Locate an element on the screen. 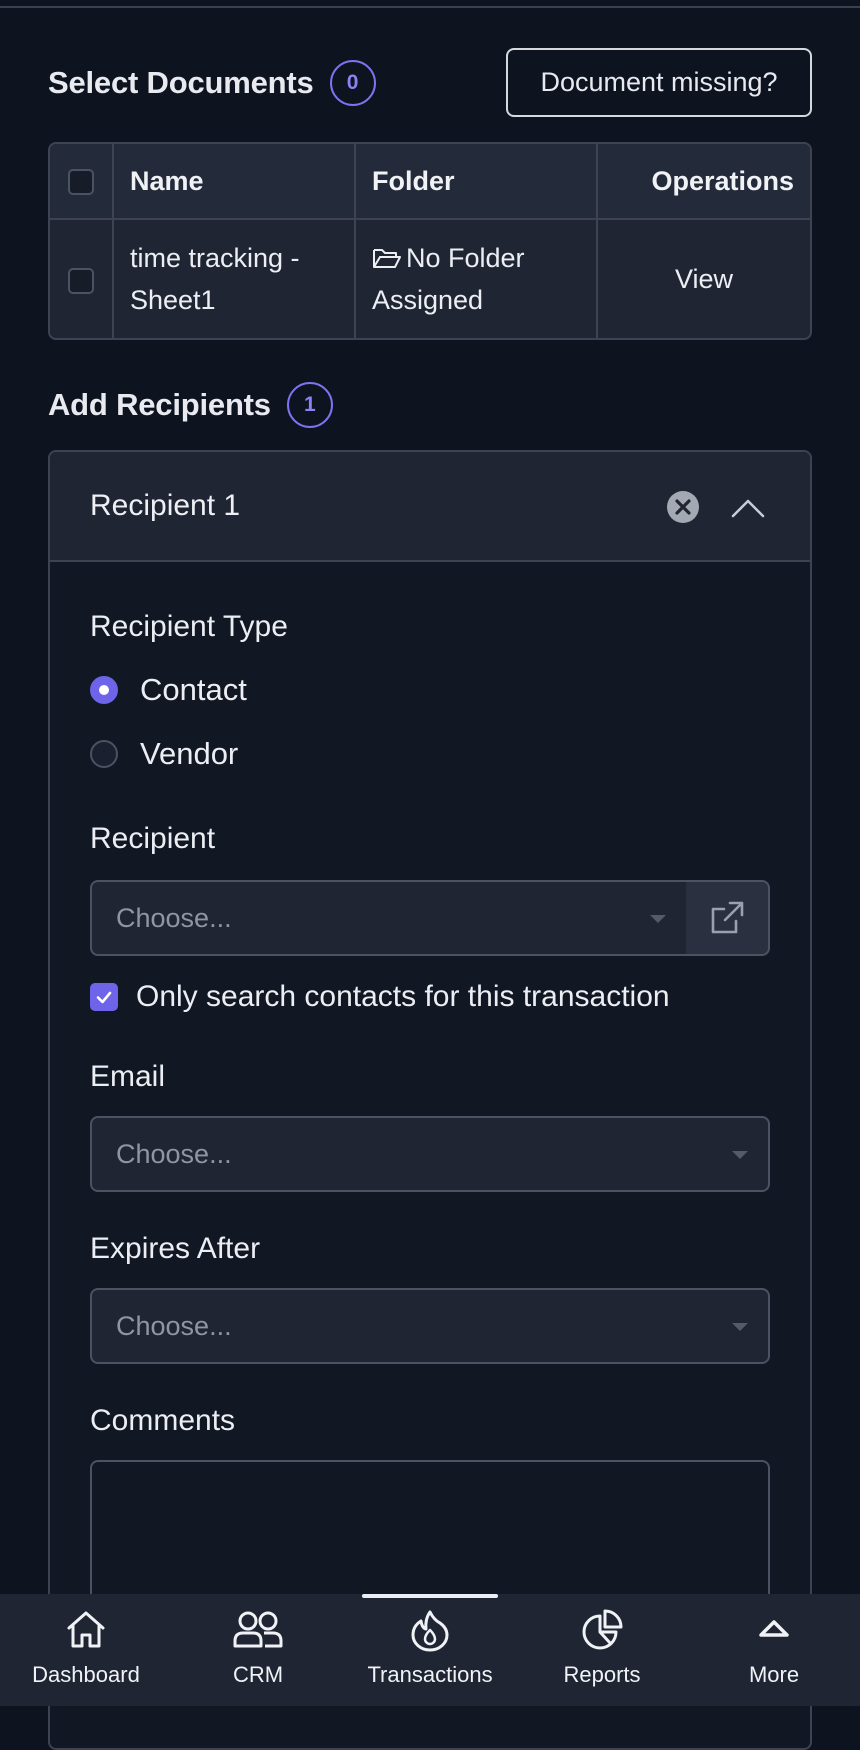  recipient-label: Recipient is located at coordinates (153, 838).